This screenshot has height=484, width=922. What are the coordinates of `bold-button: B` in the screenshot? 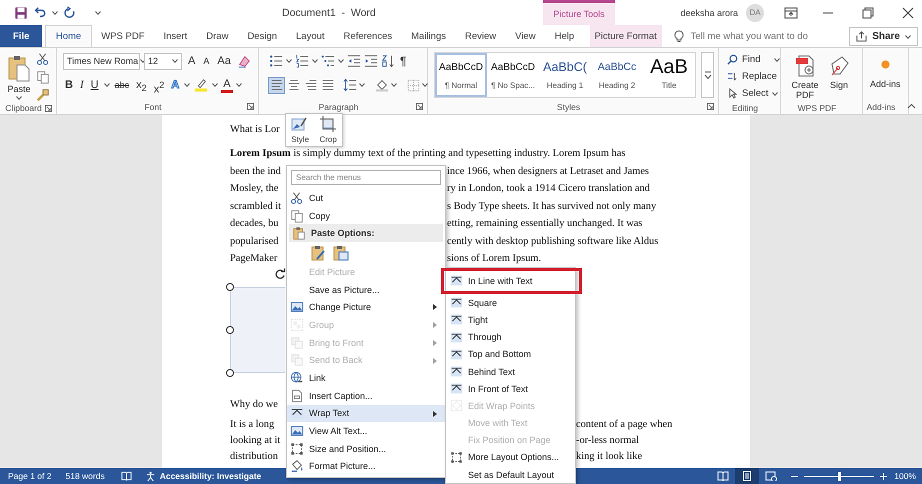 It's located at (69, 85).